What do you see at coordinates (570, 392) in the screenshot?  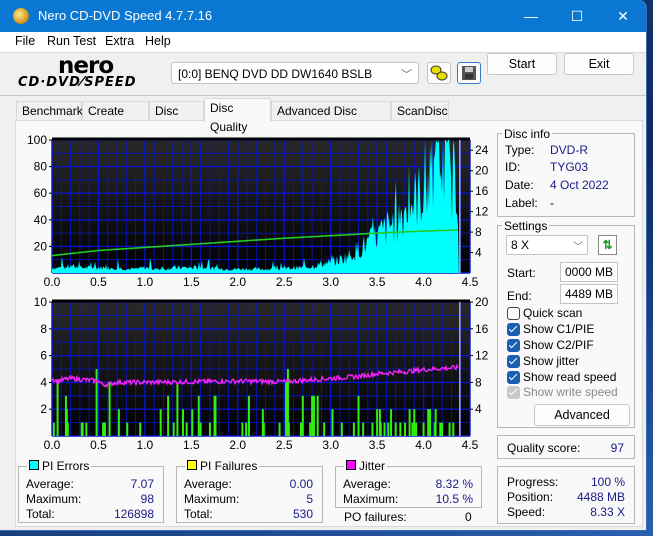 I see `show-write-speed-label: Show write speed` at bounding box center [570, 392].